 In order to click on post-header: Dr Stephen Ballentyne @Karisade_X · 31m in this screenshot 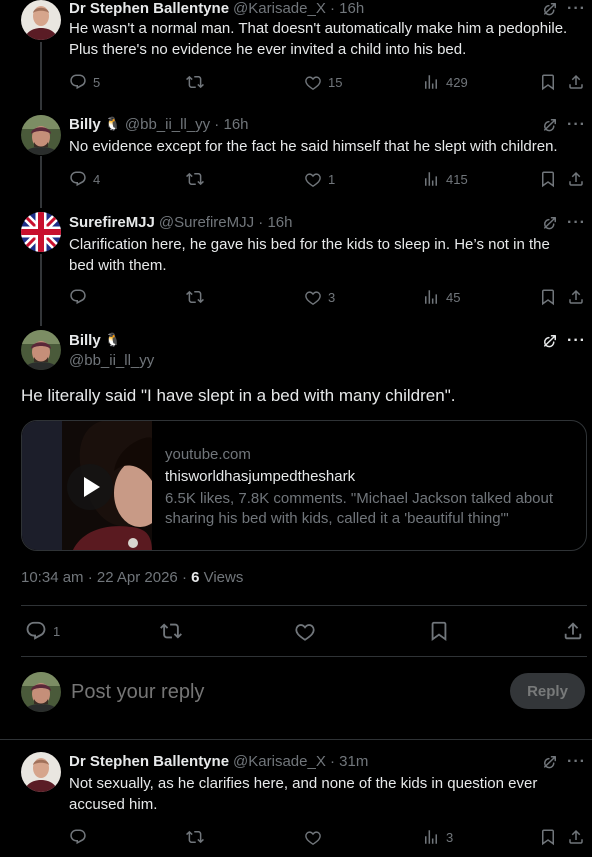, I will do `click(218, 761)`.